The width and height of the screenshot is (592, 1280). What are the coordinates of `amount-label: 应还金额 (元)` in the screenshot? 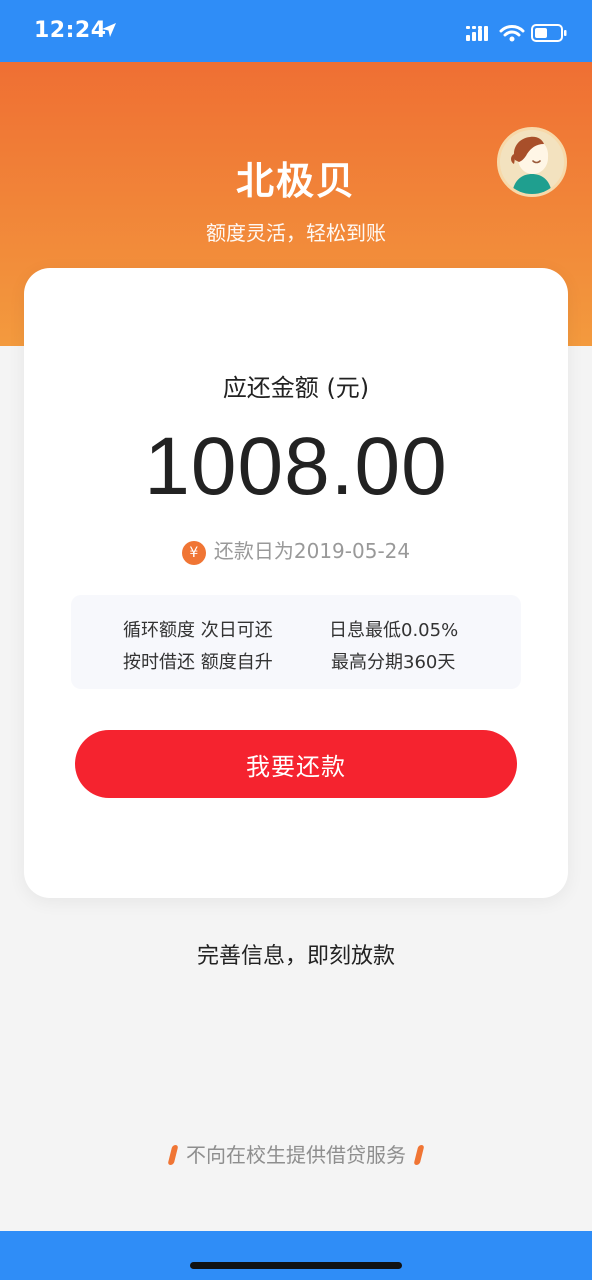 It's located at (296, 388).